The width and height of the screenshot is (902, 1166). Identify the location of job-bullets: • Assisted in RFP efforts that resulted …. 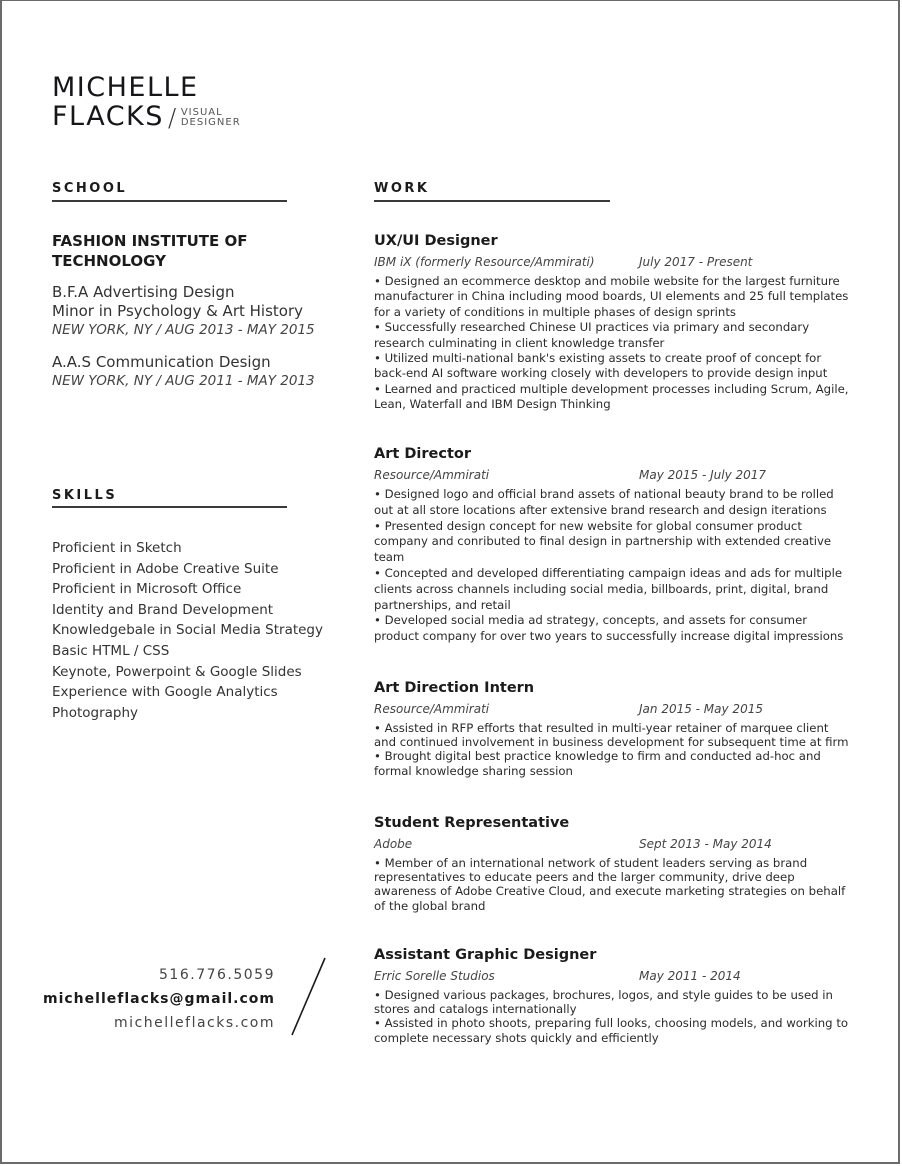
(614, 749).